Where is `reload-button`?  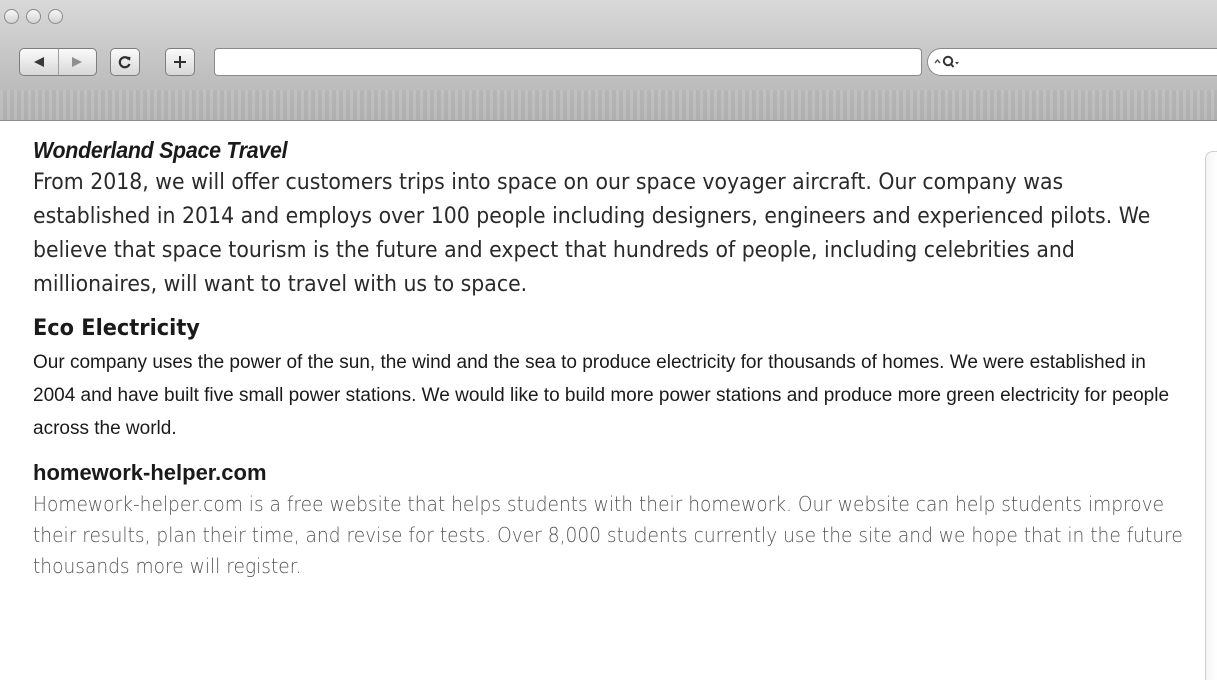 reload-button is located at coordinates (125, 62).